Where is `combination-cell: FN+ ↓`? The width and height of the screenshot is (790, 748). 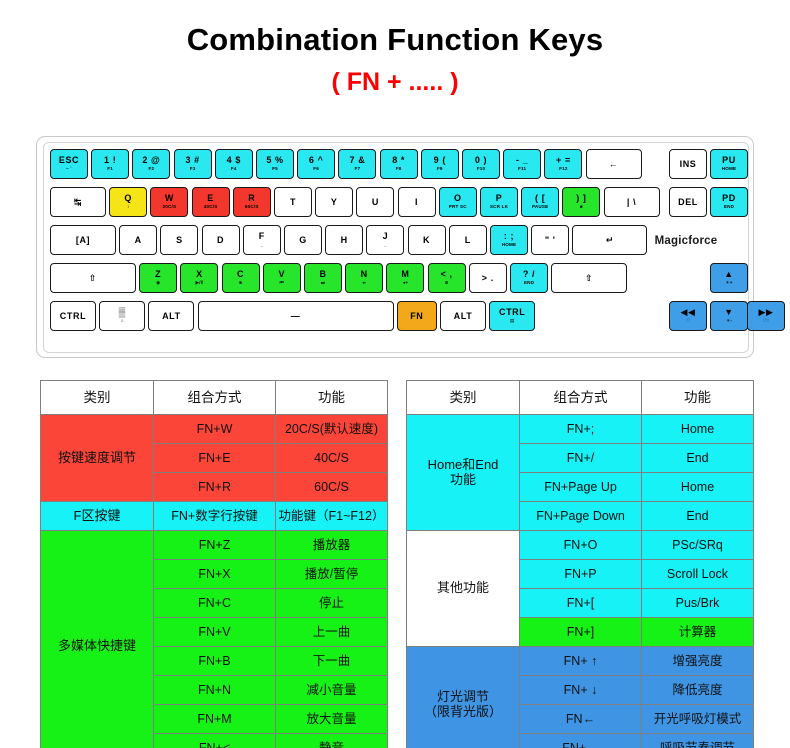 combination-cell: FN+ ↓ is located at coordinates (580, 690).